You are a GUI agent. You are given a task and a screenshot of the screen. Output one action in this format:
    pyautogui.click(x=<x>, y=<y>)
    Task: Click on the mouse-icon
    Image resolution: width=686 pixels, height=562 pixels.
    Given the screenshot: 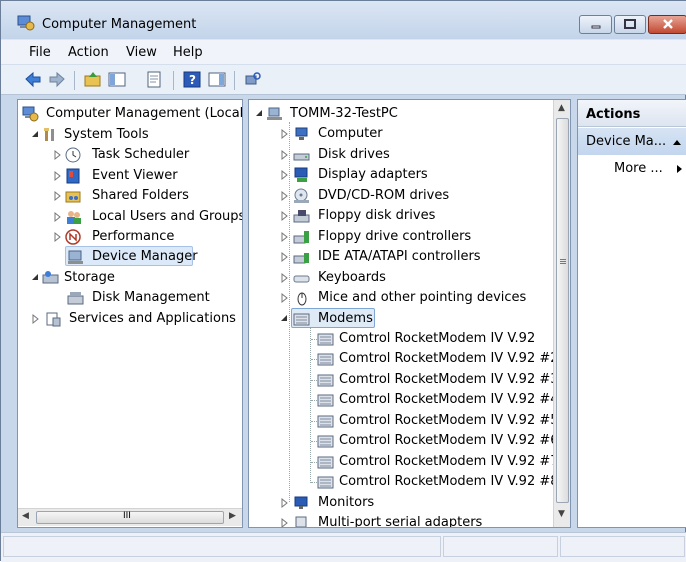 What is the action you would take?
    pyautogui.click(x=302, y=299)
    